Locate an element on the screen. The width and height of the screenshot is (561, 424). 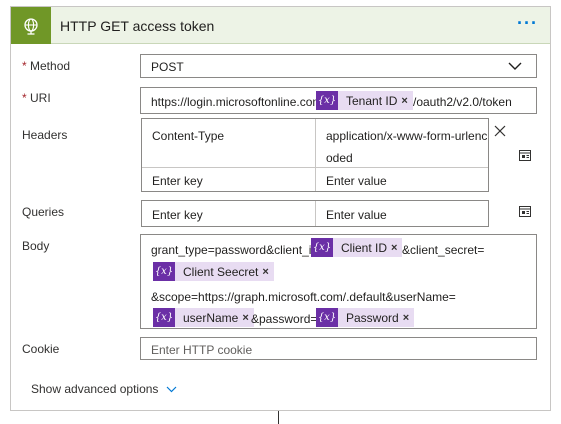
more-options-icon: ··· is located at coordinates (527, 23).